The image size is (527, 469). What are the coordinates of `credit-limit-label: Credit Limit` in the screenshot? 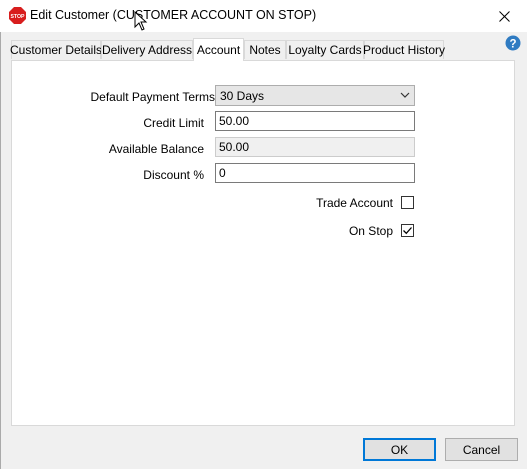 It's located at (173, 123).